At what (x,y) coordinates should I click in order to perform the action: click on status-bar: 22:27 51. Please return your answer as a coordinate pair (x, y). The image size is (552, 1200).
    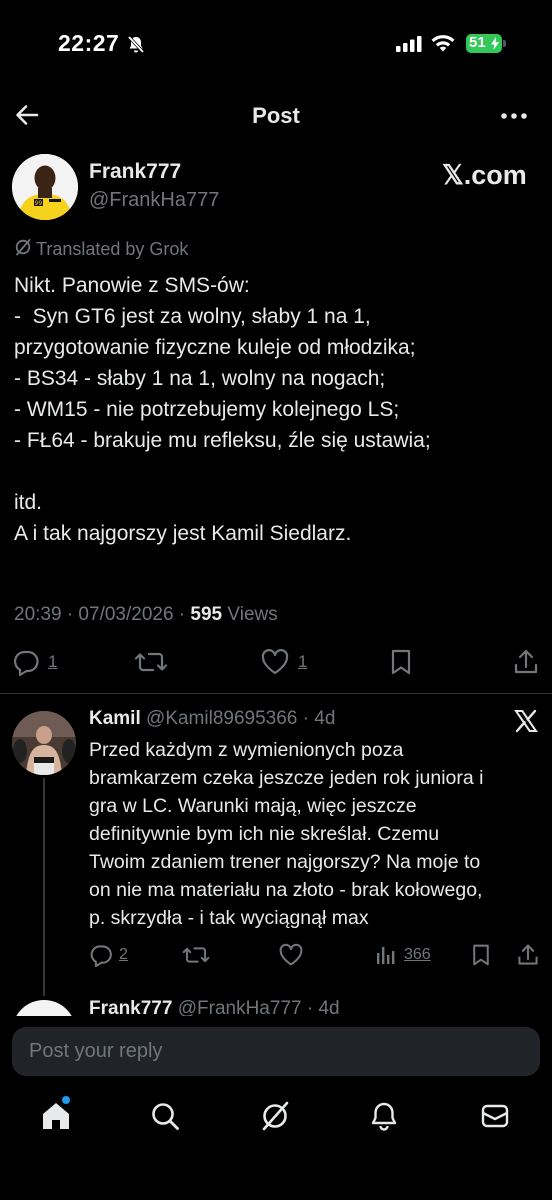
    Looking at the image, I should click on (276, 45).